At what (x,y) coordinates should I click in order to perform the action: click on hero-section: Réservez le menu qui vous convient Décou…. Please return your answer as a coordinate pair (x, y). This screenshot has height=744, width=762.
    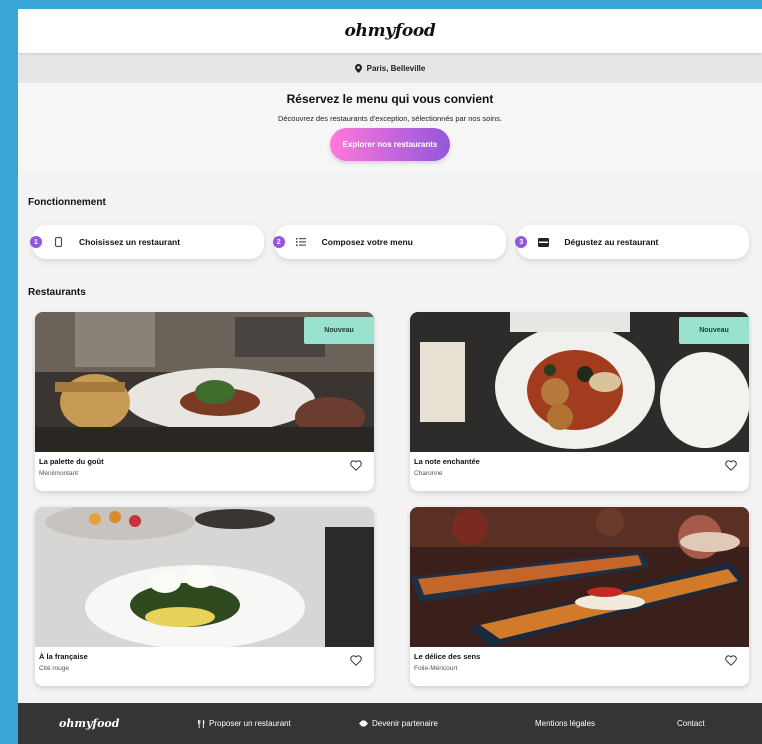
    Looking at the image, I should click on (390, 128).